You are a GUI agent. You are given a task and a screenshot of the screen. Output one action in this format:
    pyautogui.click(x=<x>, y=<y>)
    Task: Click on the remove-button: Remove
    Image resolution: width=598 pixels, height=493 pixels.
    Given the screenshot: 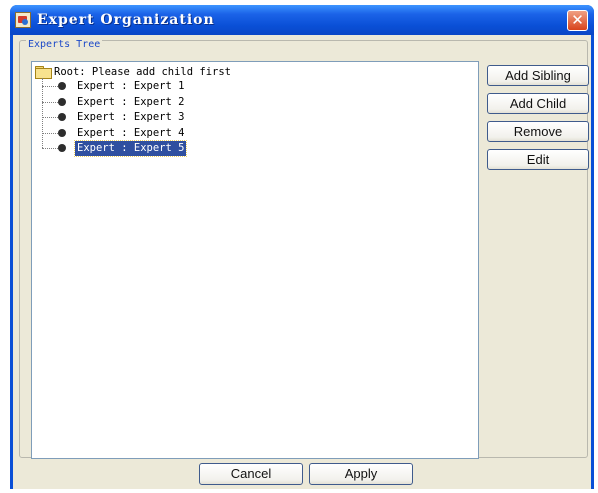 What is the action you would take?
    pyautogui.click(x=538, y=131)
    